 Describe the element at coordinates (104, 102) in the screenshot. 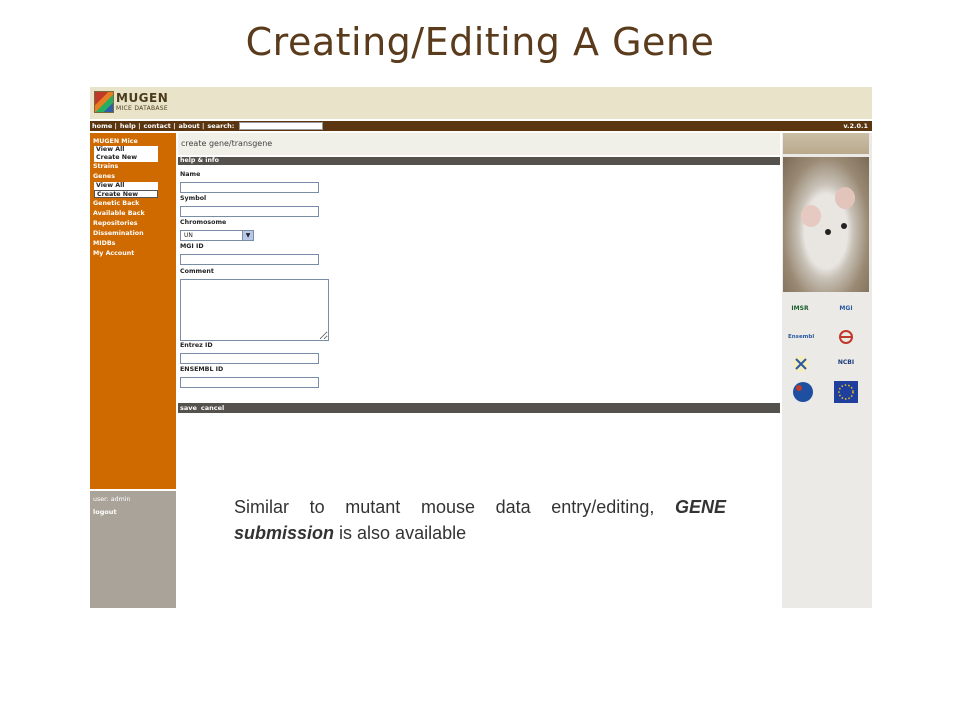

I see `mugen-logo-icon` at that location.